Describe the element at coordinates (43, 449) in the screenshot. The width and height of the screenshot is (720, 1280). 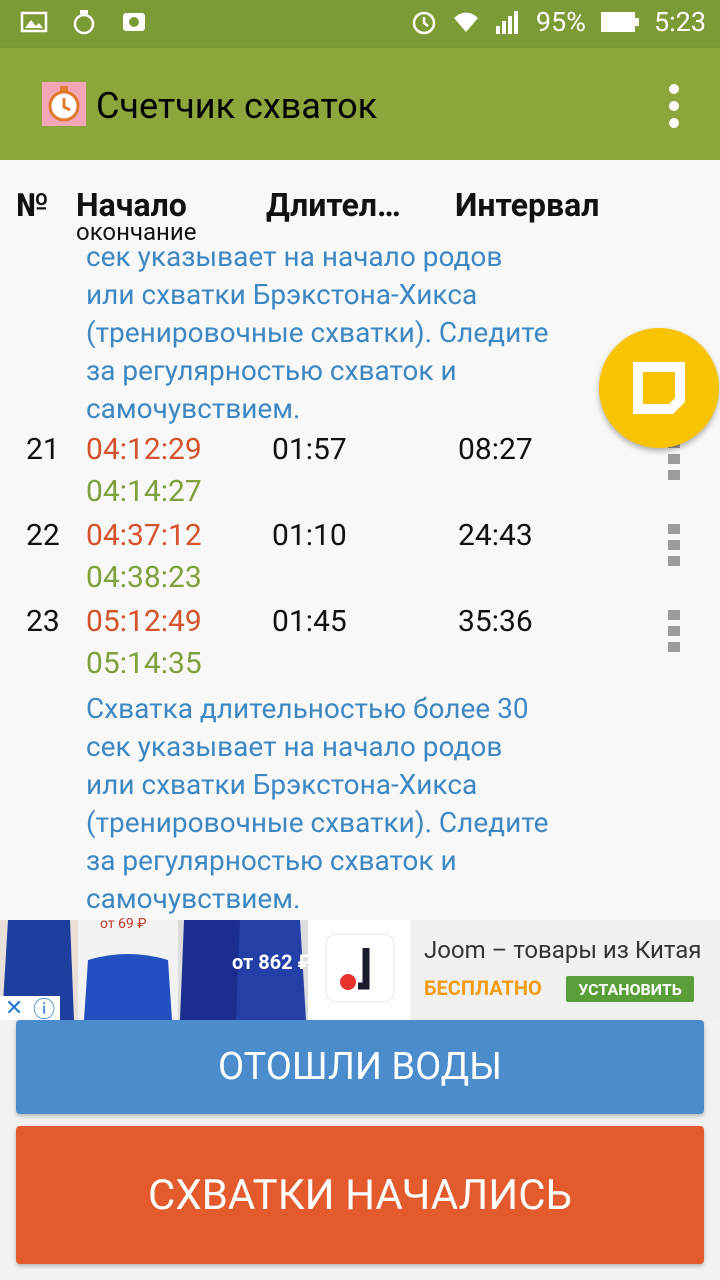
I see `row-number: 21` at that location.